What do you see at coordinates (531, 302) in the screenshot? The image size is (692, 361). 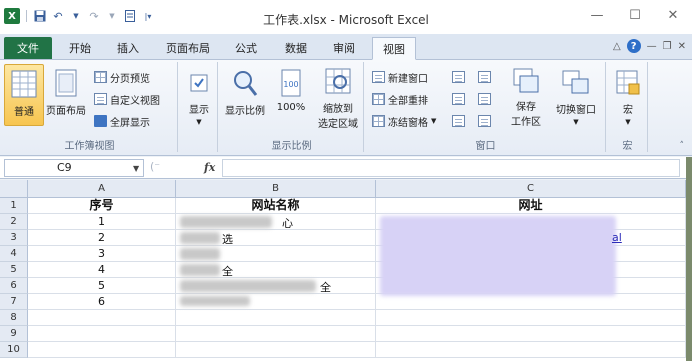 I see `cell-c7` at bounding box center [531, 302].